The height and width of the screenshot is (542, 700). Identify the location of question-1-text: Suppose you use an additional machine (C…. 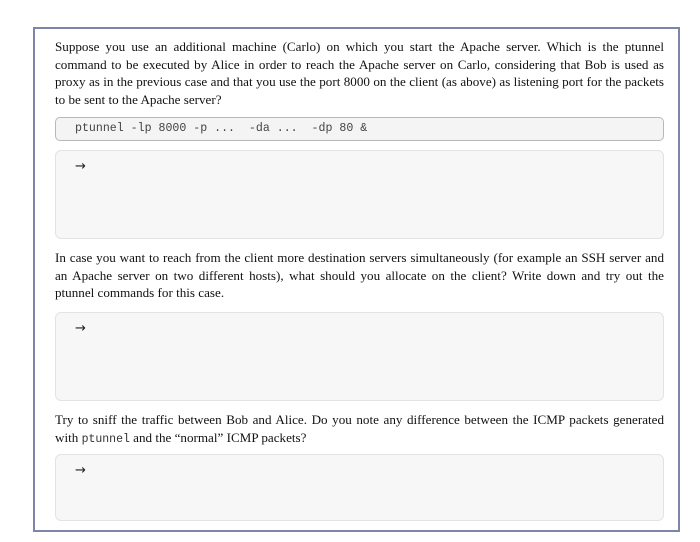
(359, 73).